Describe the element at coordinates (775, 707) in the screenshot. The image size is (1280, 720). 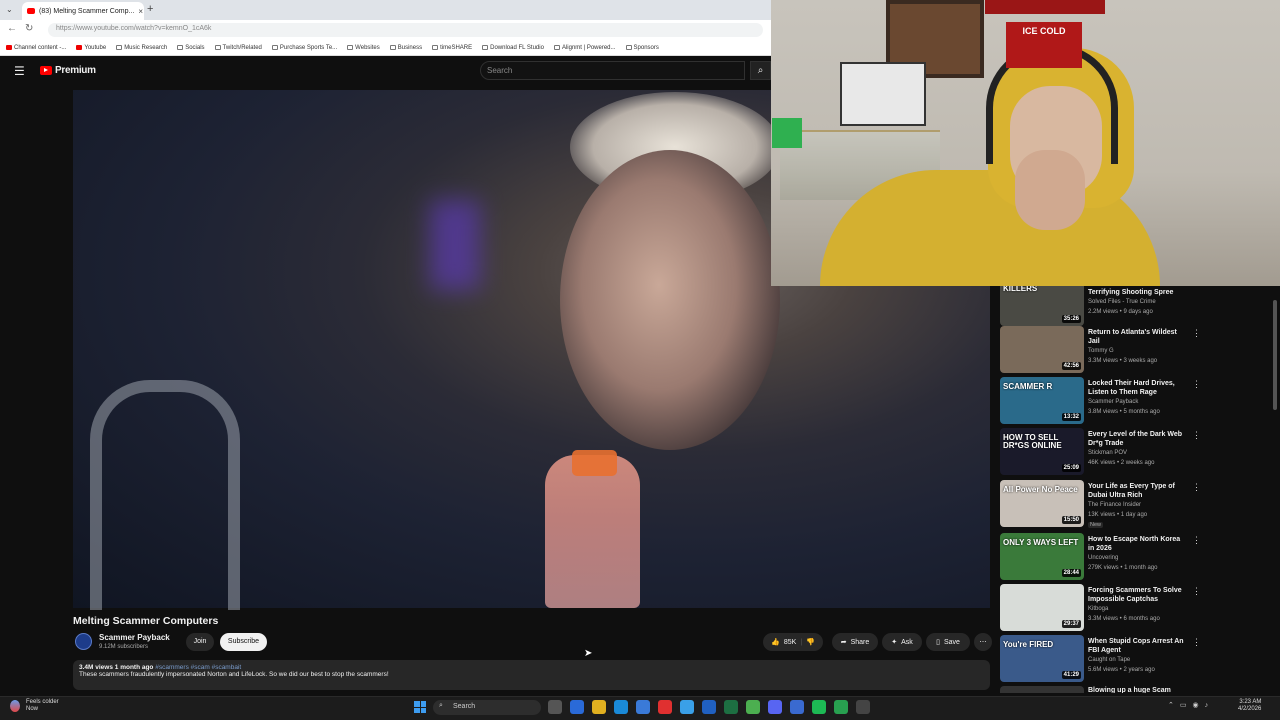
I see `discord-icon` at that location.